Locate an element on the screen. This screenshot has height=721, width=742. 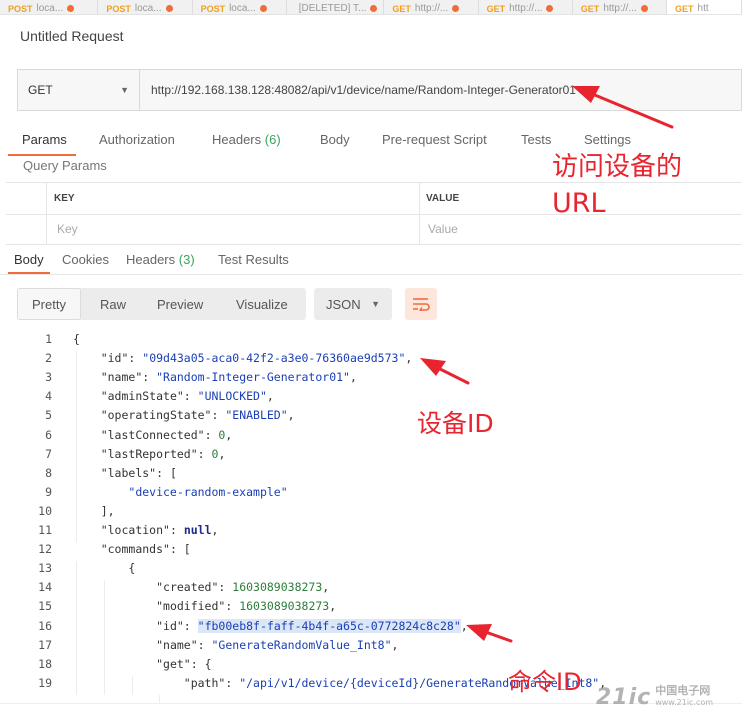
tab-settings: Settings is located at coordinates (607, 139).